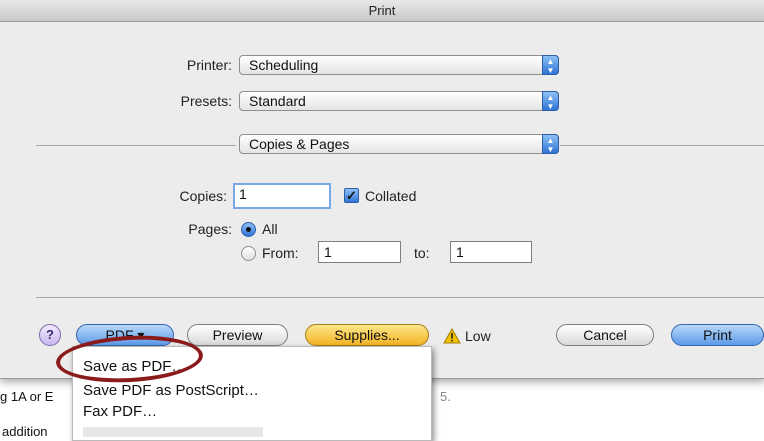  Describe the element at coordinates (248, 229) in the screenshot. I see `pages-all-radio` at that location.